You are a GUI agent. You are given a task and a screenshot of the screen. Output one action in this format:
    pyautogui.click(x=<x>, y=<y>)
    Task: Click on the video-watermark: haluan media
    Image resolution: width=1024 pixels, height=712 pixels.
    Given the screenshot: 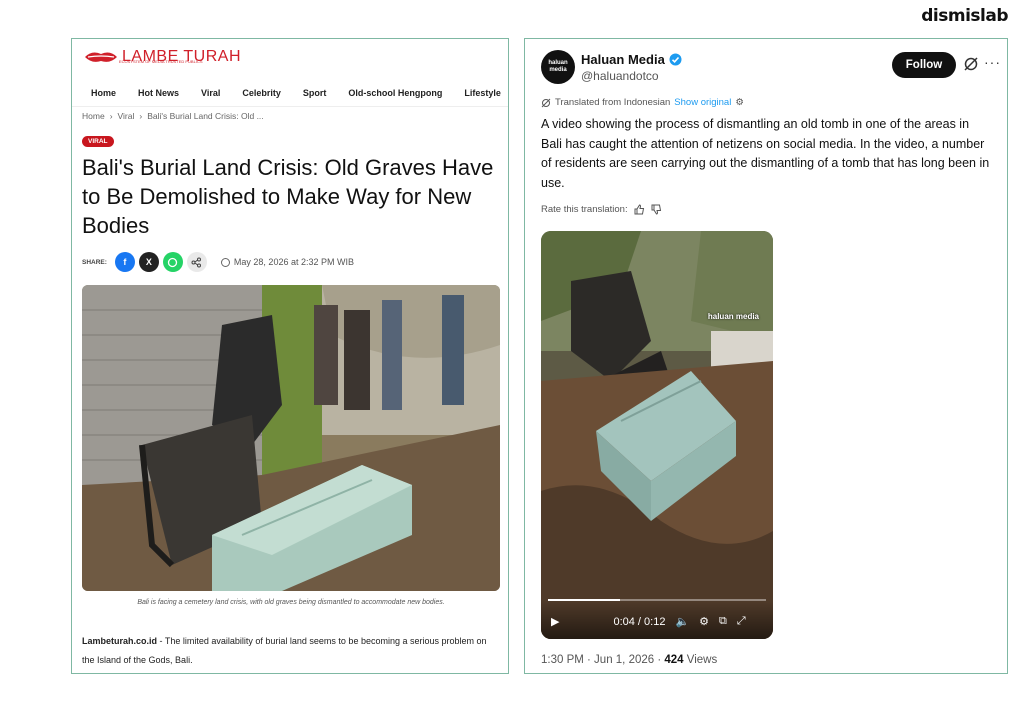 What is the action you would take?
    pyautogui.click(x=733, y=316)
    